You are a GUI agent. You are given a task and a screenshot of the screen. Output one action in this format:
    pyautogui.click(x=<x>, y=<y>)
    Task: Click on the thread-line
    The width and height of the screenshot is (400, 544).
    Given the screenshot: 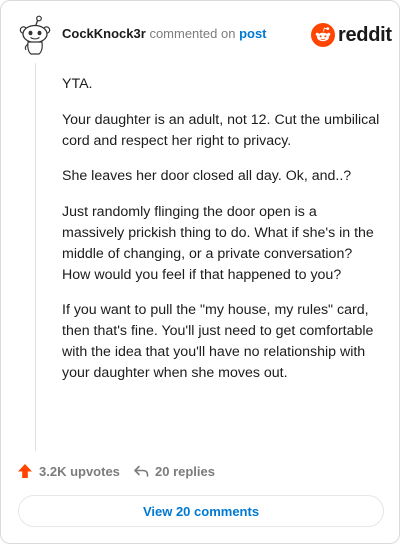 What is the action you would take?
    pyautogui.click(x=35, y=257)
    